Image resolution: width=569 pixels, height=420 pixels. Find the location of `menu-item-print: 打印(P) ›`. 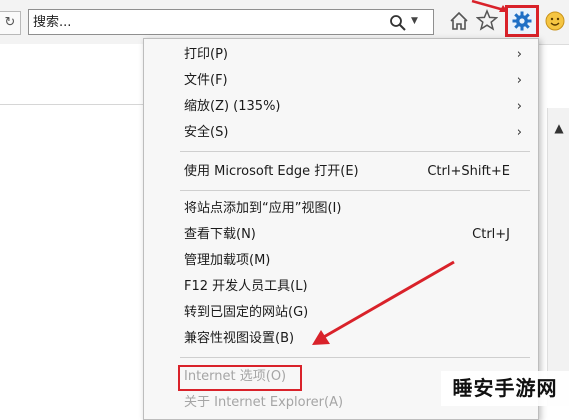

menu-item-print: 打印(P) › is located at coordinates (340, 55).